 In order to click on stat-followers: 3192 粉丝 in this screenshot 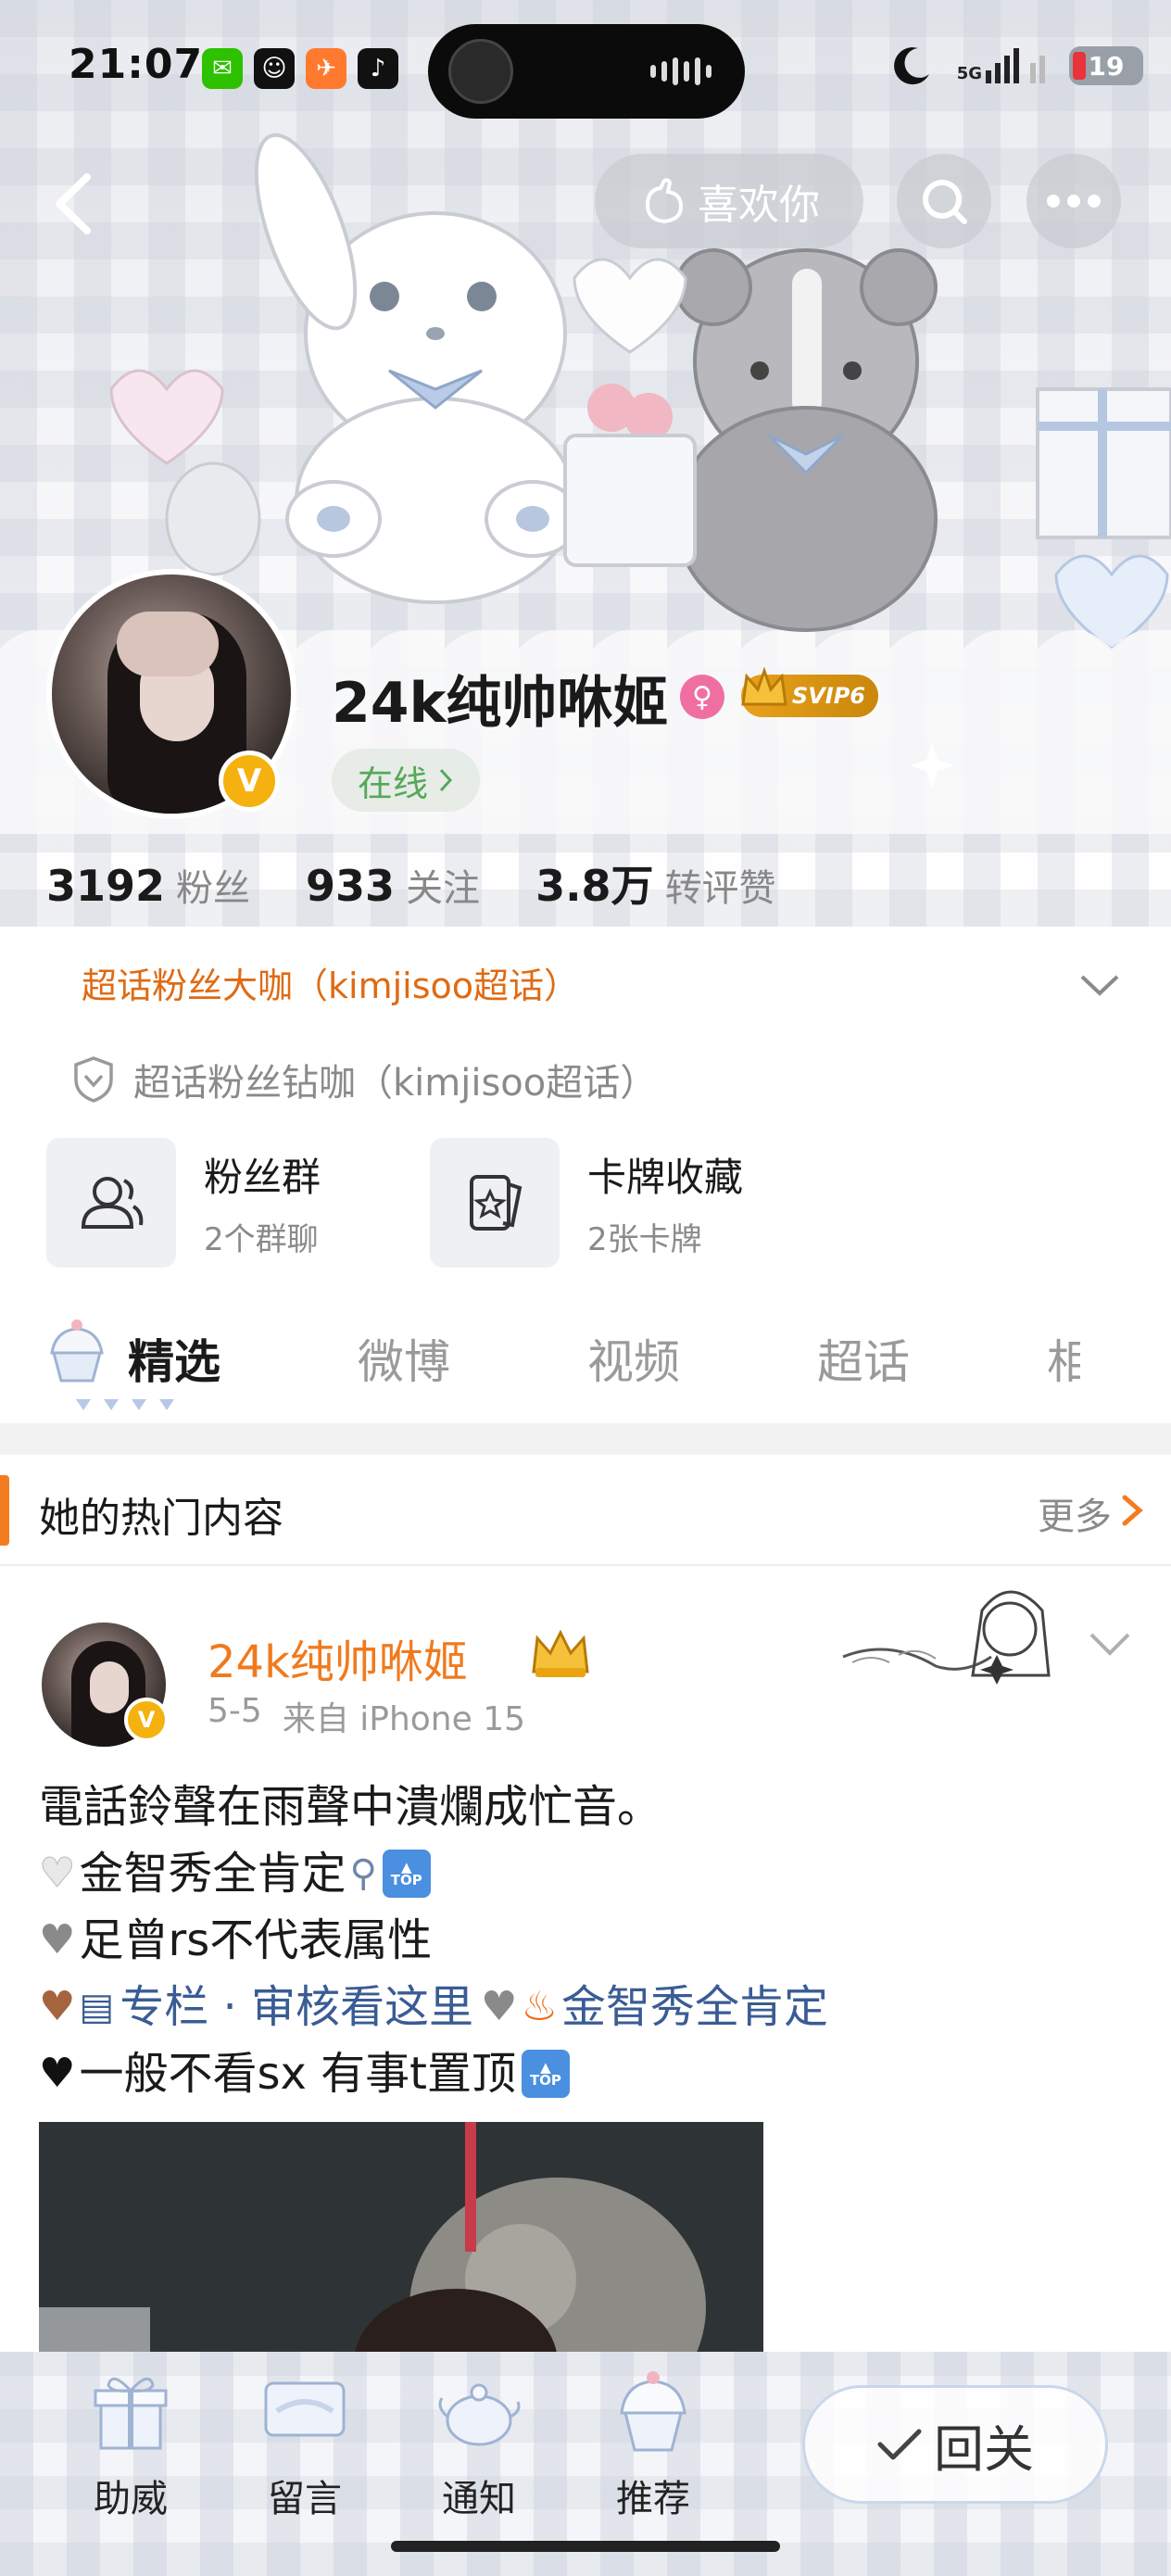, I will do `click(148, 885)`.